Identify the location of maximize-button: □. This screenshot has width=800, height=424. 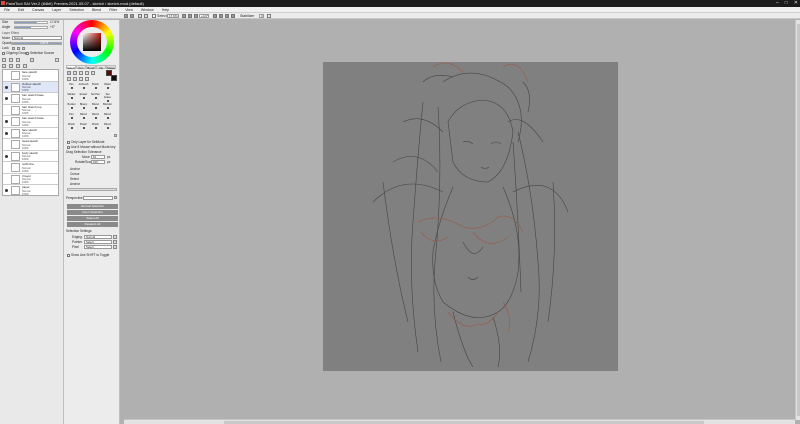
(786, 3).